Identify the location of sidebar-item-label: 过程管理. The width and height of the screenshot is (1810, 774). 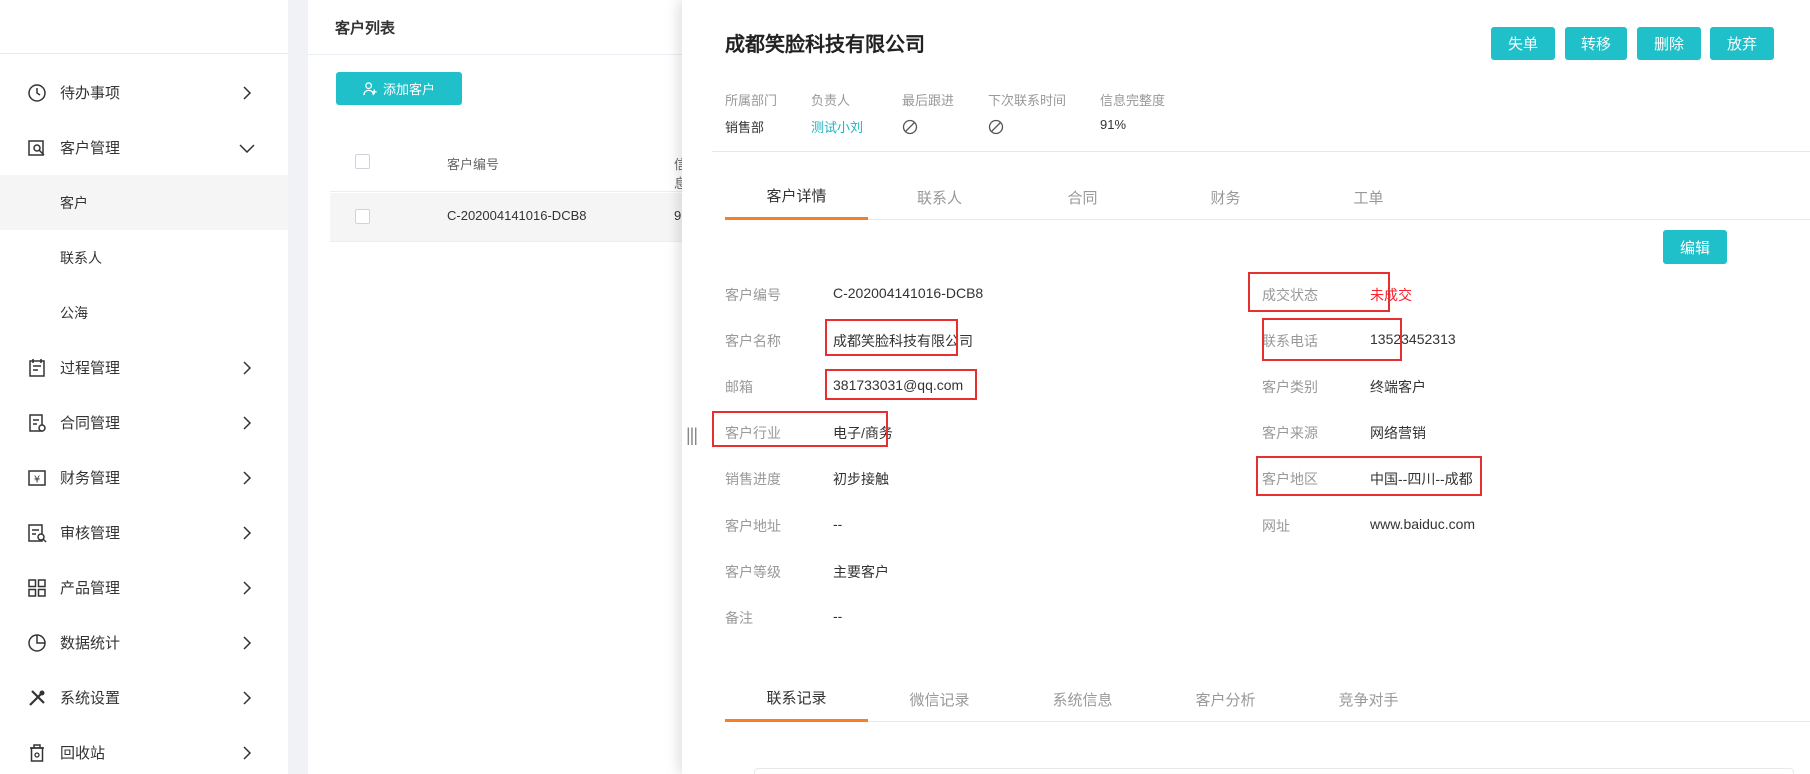
(90, 368).